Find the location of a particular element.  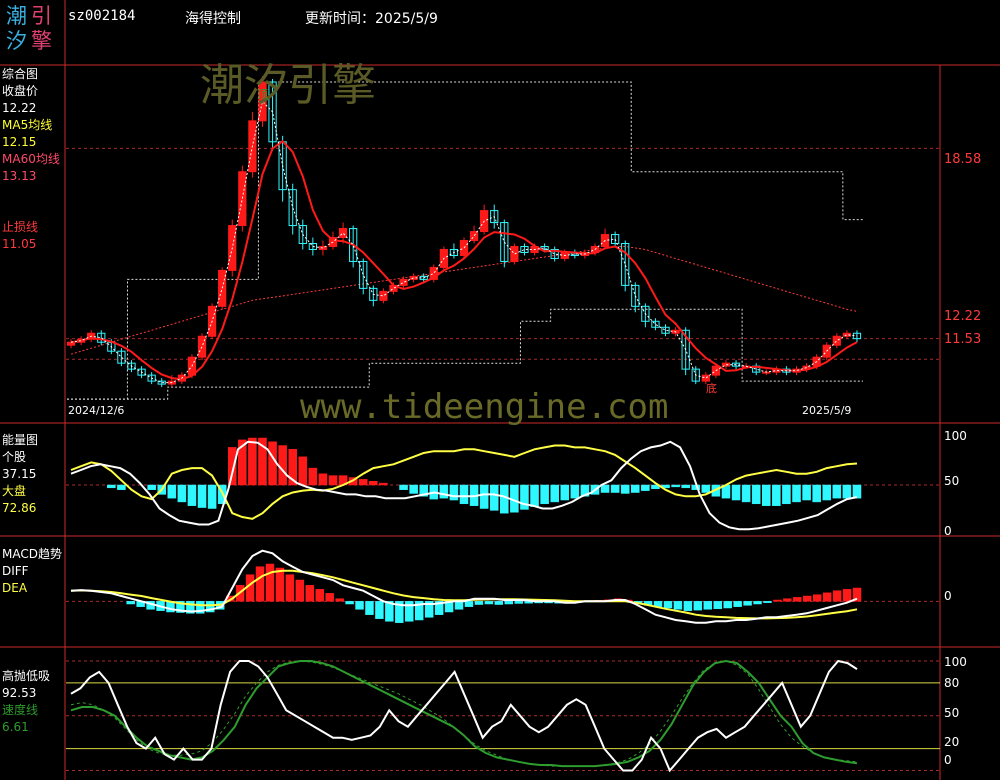

hilo-tick-80: 80 is located at coordinates (952, 683).